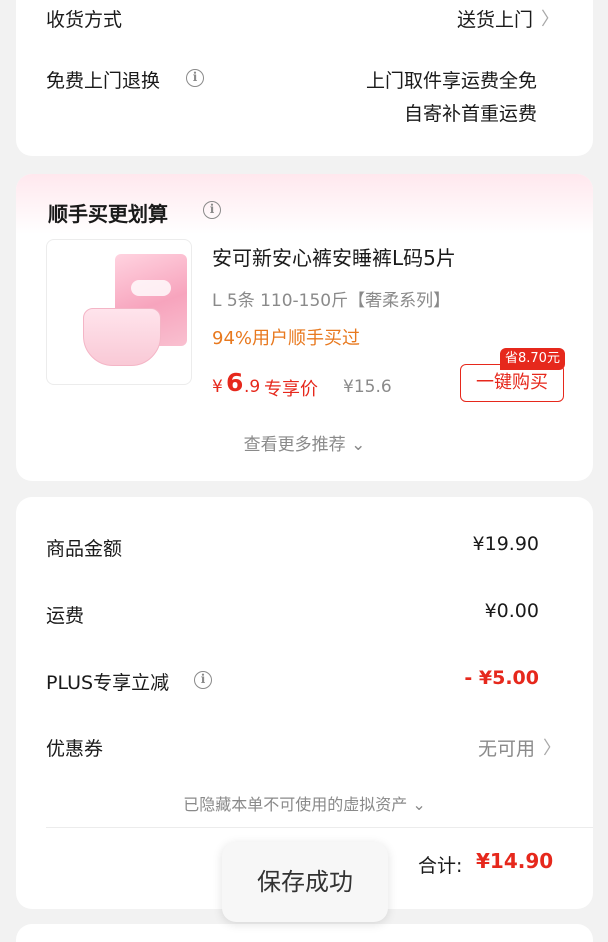 The height and width of the screenshot is (942, 608). I want to click on more-recommendations-link: 查看更多推荐 ⌄, so click(304, 442).